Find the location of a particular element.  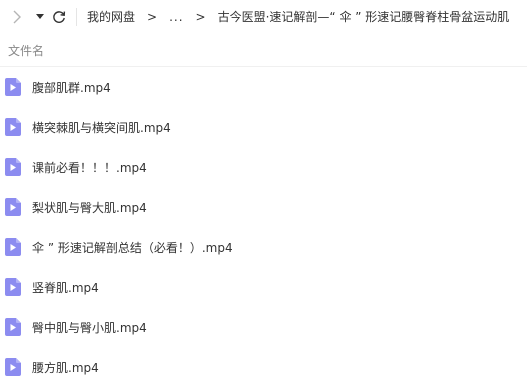

history-dropdown-button is located at coordinates (40, 17).